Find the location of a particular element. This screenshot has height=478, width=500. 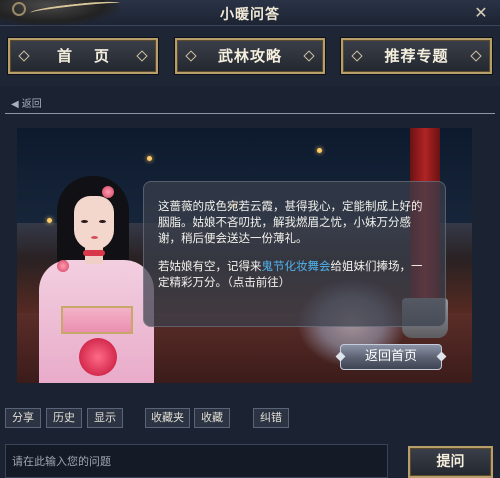

dialog-paragraph-2: 若姑娘有空，记得来鬼节化妆舞会给姐妹们捧场，一定精彩万分。（点击前往） is located at coordinates (295, 274).